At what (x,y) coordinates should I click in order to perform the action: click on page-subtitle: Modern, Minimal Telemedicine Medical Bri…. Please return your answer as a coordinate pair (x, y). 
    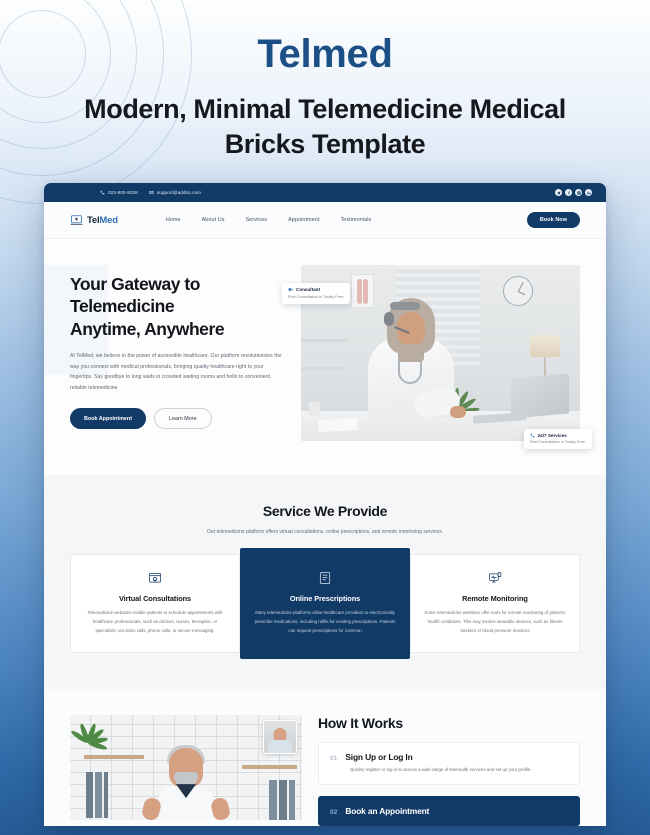
    Looking at the image, I should click on (325, 126).